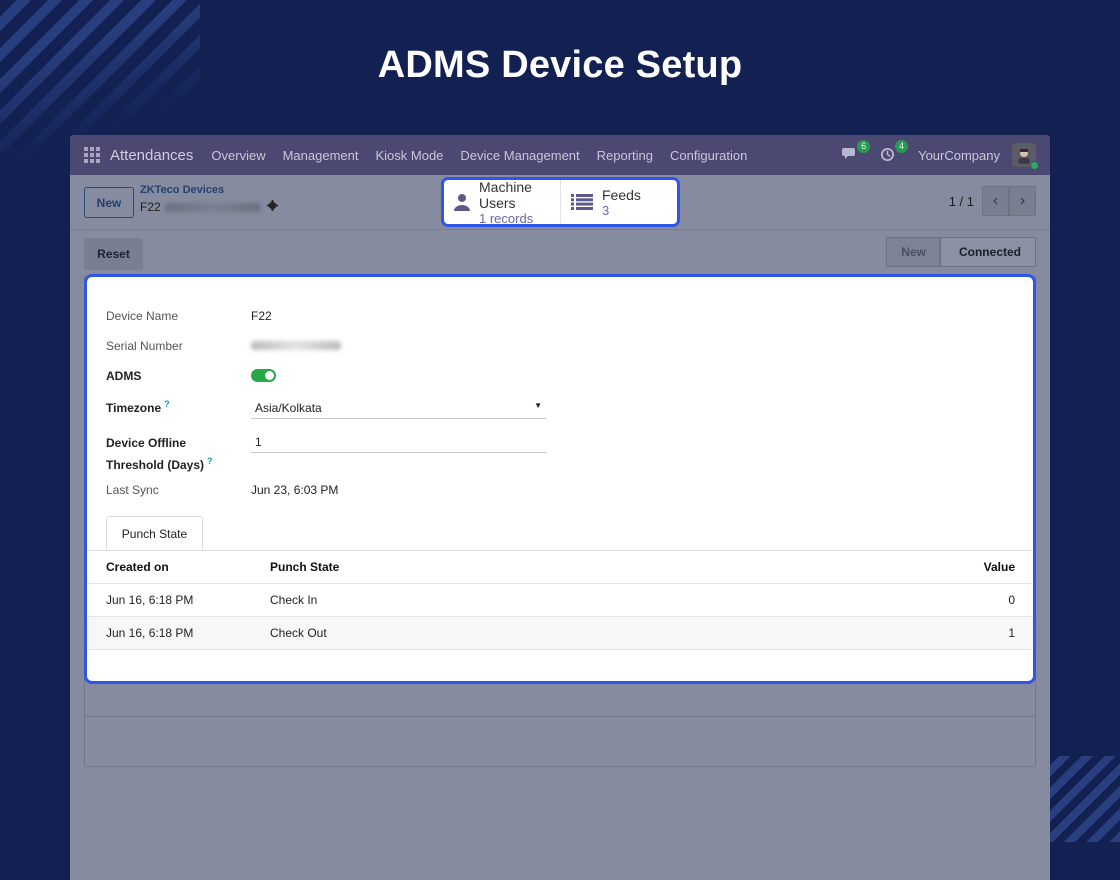 The image size is (1120, 880). Describe the element at coordinates (1034, 165) in the screenshot. I see `online-status-dot` at that location.